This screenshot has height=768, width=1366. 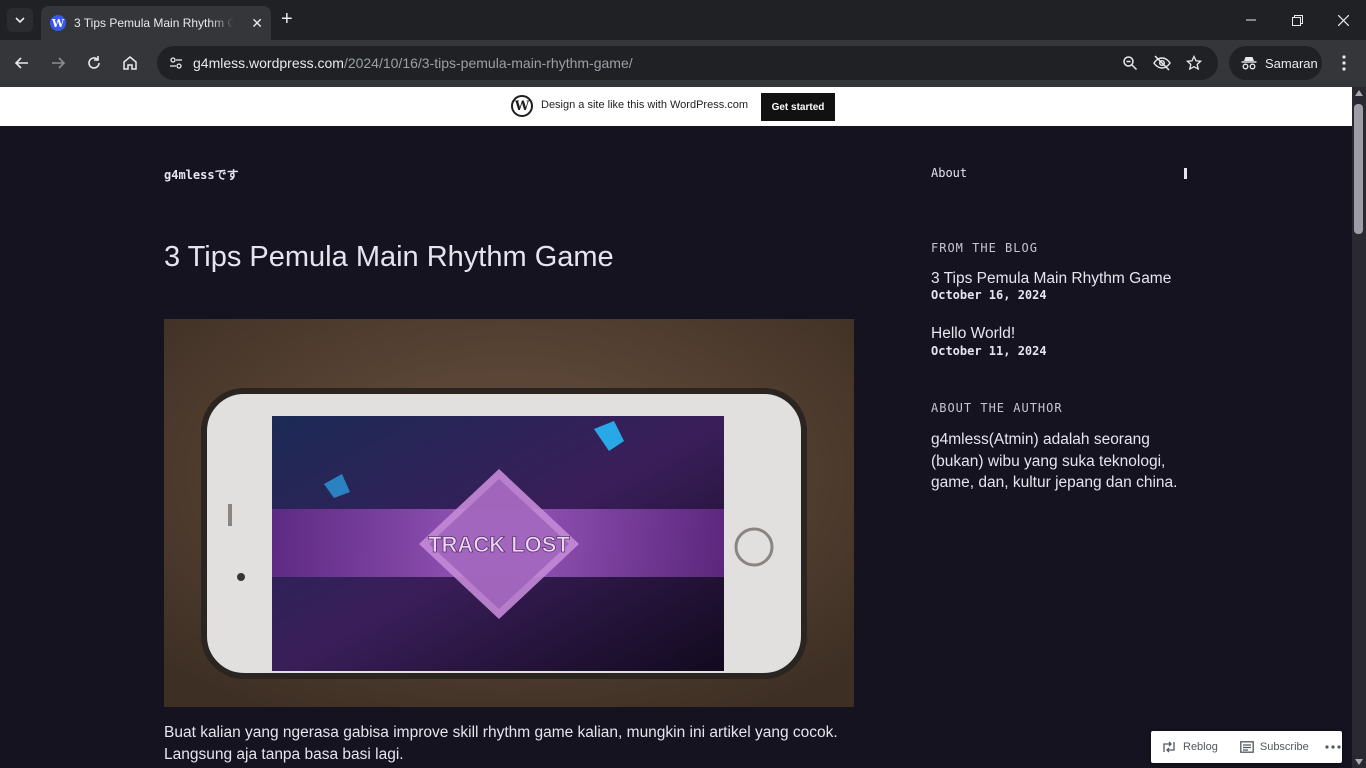 What do you see at coordinates (1358, 169) in the screenshot?
I see `scrollbar-thumb` at bounding box center [1358, 169].